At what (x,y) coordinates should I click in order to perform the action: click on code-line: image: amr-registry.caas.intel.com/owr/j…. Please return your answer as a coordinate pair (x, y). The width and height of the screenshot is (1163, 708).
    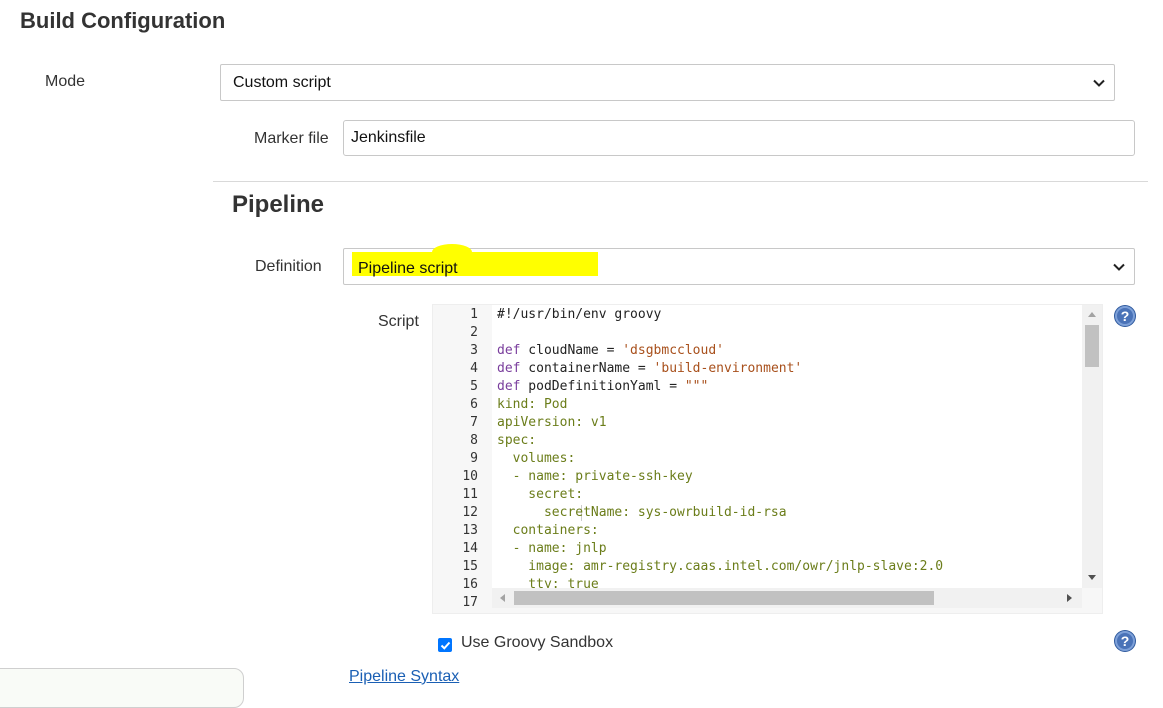
    Looking at the image, I should click on (720, 566).